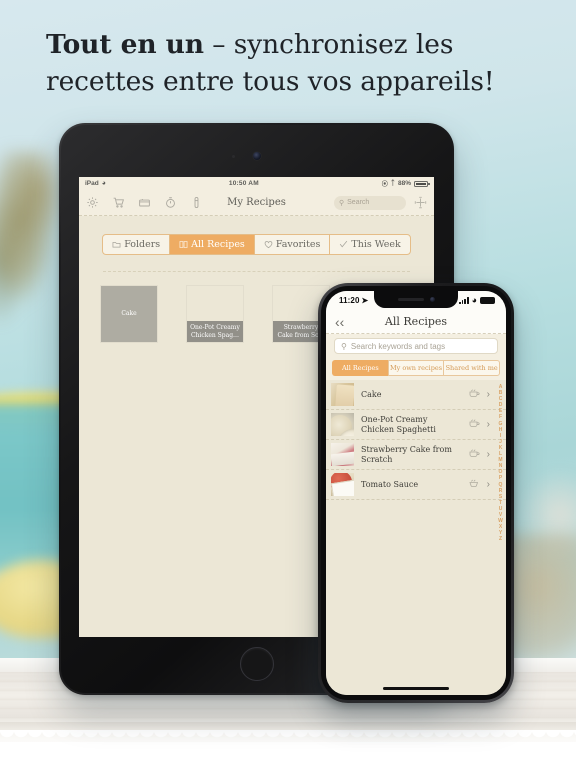 This screenshot has height=768, width=576. I want to click on list-item: One-Pot Creamy Chicken Spaghetti ›, so click(416, 425).